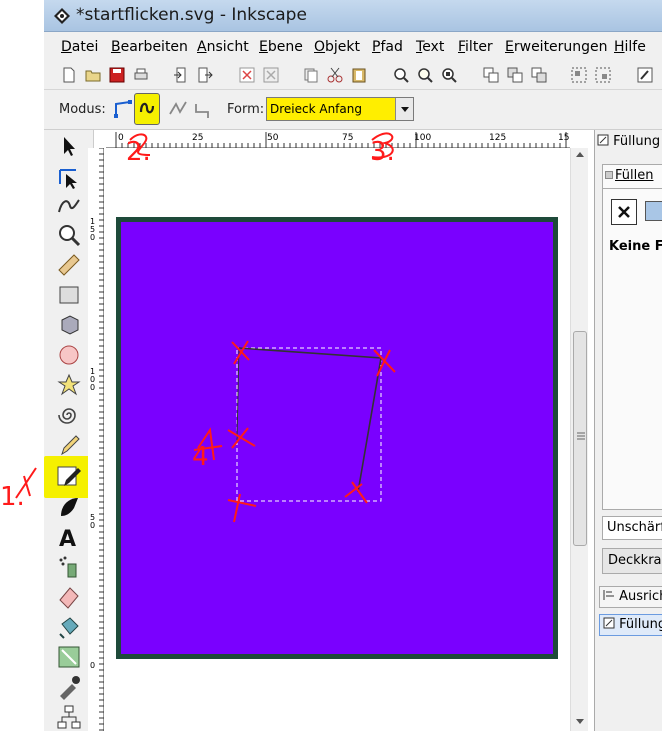 The height and width of the screenshot is (731, 662). I want to click on 3d-box-tool-icon, so click(69, 325).